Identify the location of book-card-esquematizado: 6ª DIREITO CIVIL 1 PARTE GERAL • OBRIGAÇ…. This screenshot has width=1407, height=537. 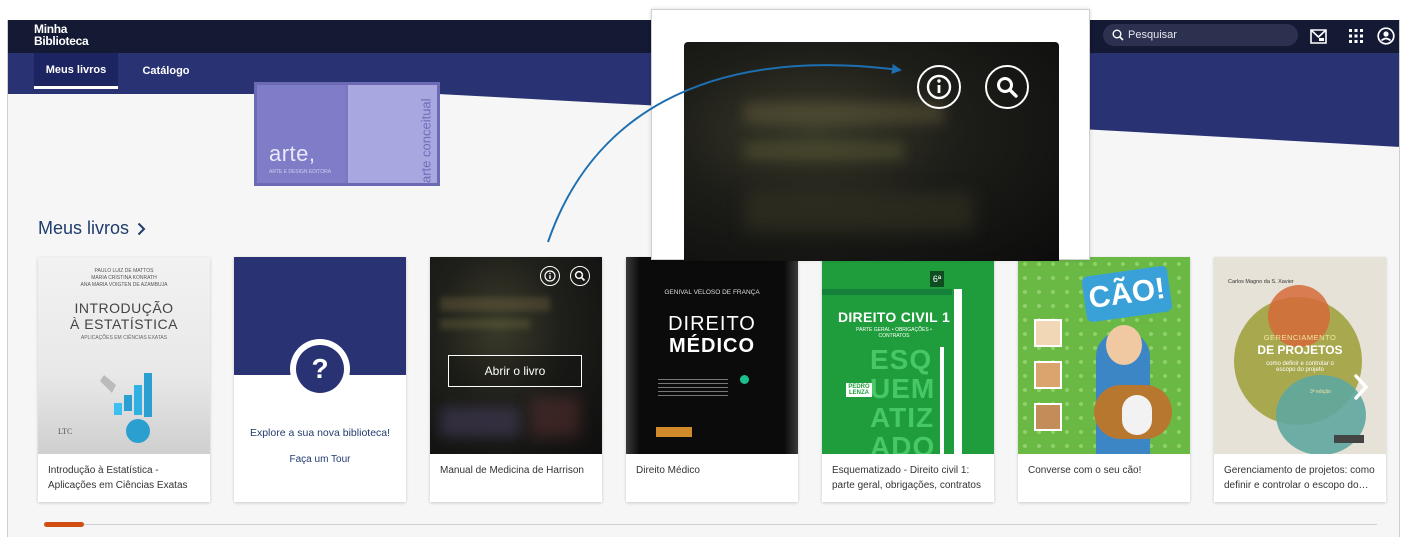
(908, 379).